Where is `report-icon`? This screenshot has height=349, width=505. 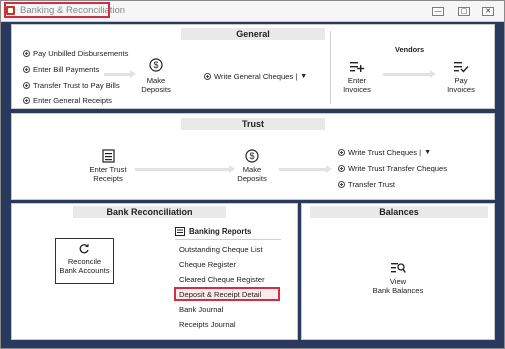 report-icon is located at coordinates (180, 231).